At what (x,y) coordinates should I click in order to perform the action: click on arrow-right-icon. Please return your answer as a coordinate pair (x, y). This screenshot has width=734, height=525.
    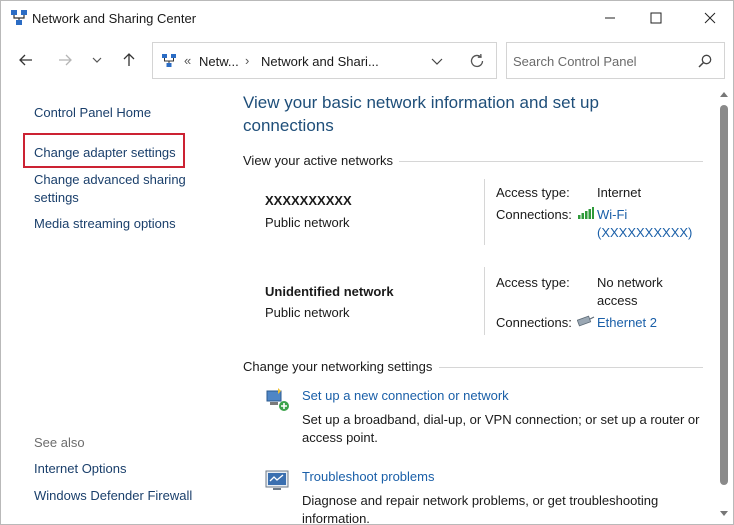
    Looking at the image, I should click on (65, 60).